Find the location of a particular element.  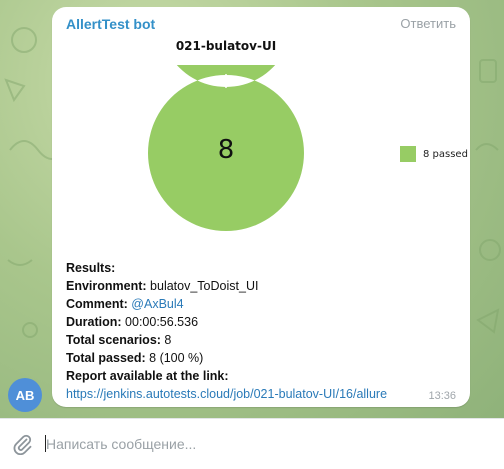

link-label: Report available at the link: is located at coordinates (147, 376).